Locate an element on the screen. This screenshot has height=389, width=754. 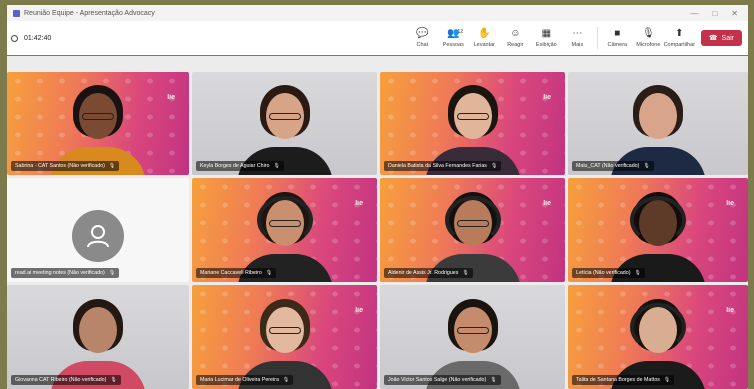
people-button: 👥 12 Pessoas is located at coordinates (453, 38).